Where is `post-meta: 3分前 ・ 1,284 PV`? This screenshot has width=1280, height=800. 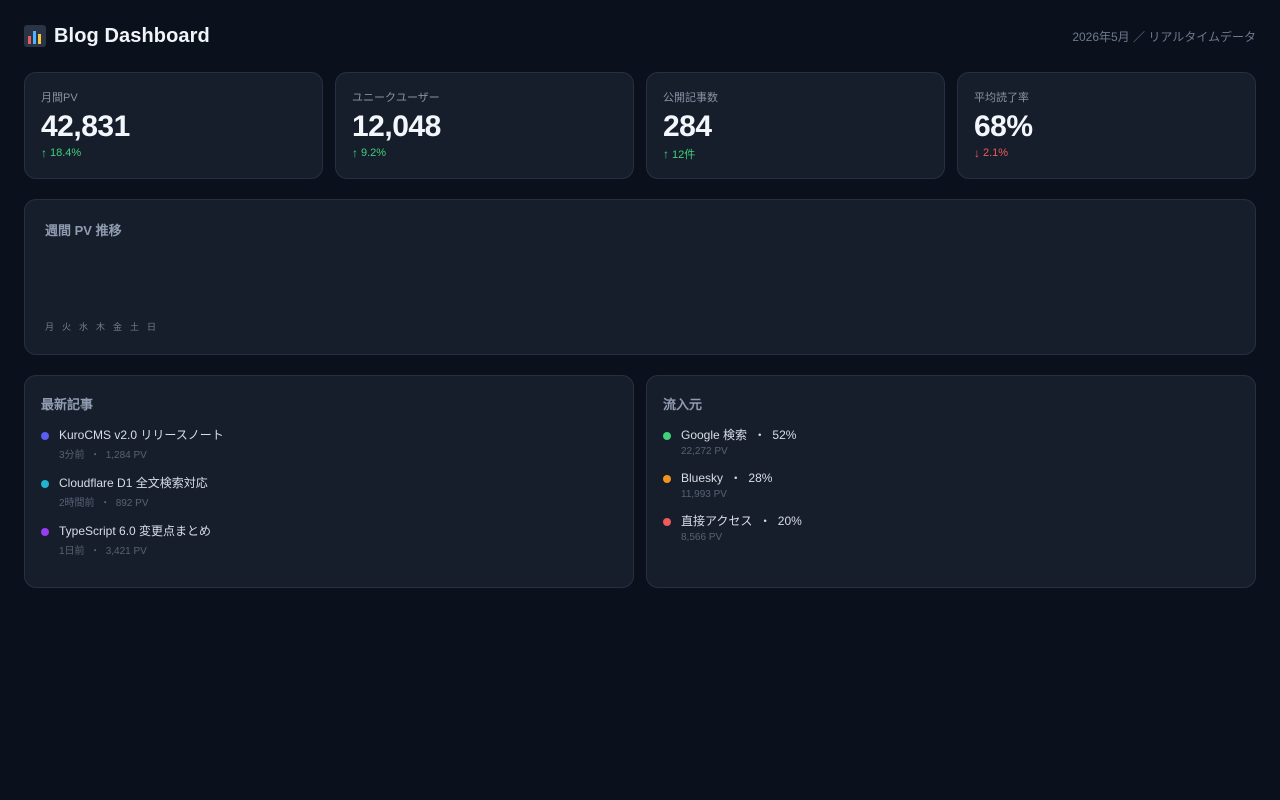
post-meta: 3分前 ・ 1,284 PV is located at coordinates (338, 453).